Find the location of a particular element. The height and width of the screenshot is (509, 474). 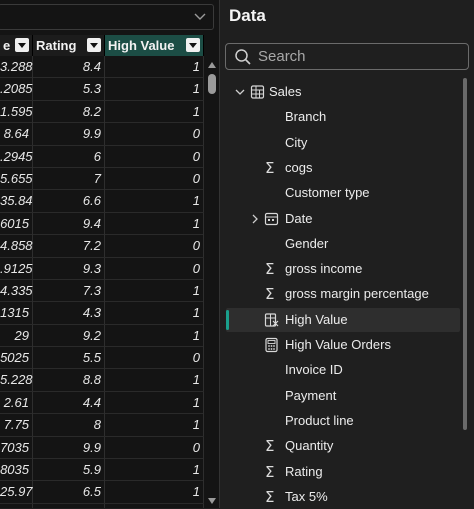

table-cell: 5025 is located at coordinates (16, 358).